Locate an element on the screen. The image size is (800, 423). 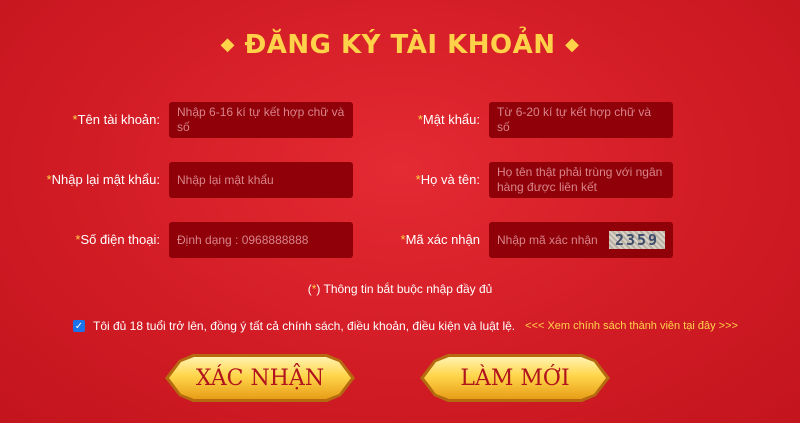
captcha-field: Nhập mã xác nhận 2359 is located at coordinates (581, 240).